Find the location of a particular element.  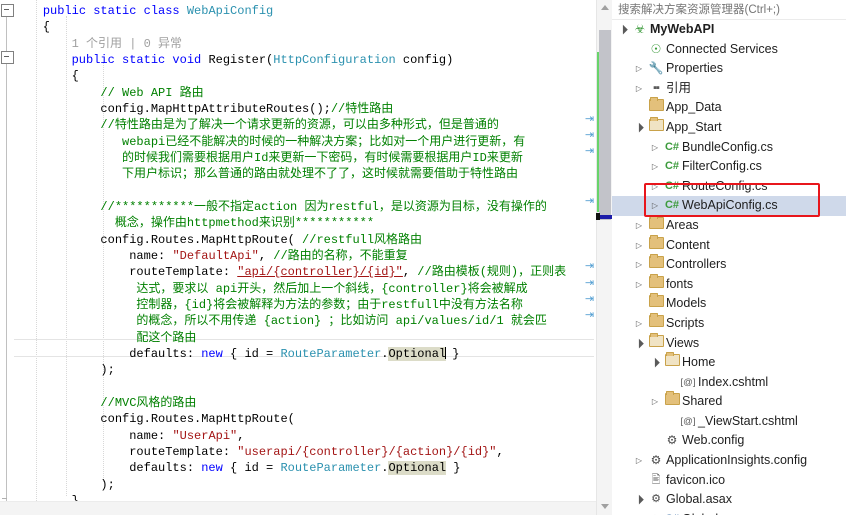

tree-item: ☉ Connected Services is located at coordinates (729, 50).